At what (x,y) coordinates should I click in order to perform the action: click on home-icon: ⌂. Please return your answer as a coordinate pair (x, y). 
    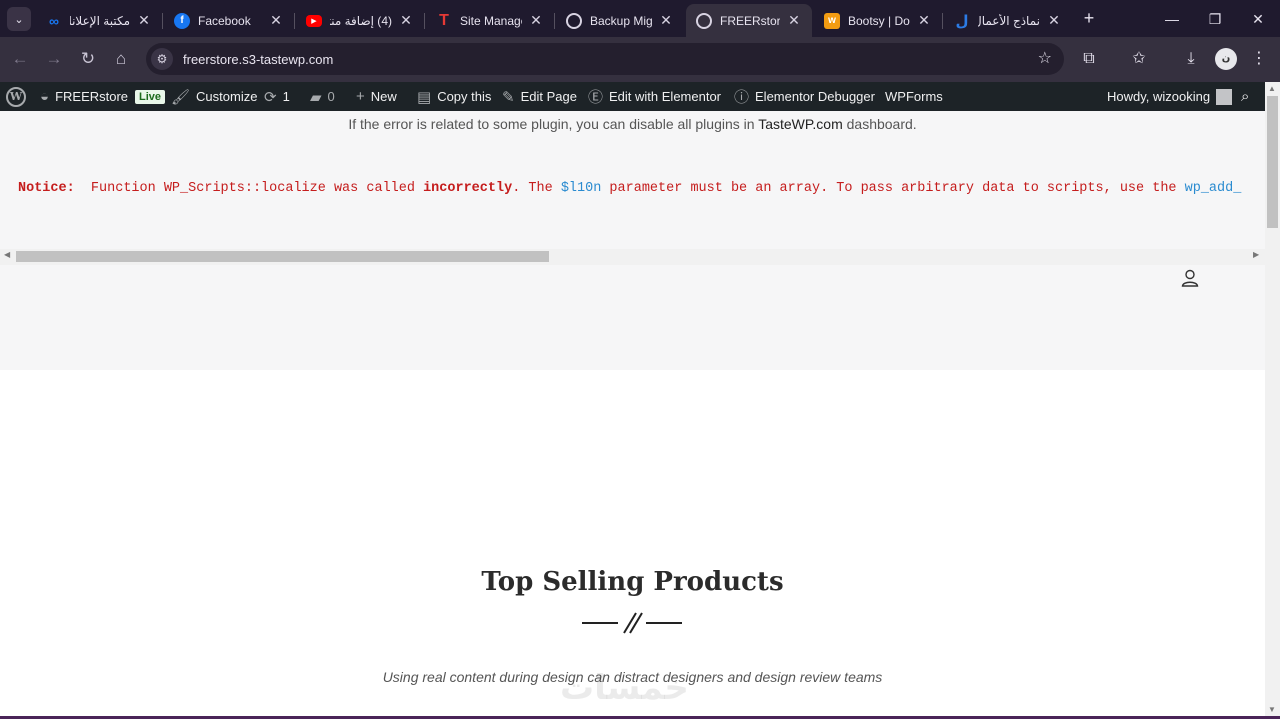
    Looking at the image, I should click on (121, 59).